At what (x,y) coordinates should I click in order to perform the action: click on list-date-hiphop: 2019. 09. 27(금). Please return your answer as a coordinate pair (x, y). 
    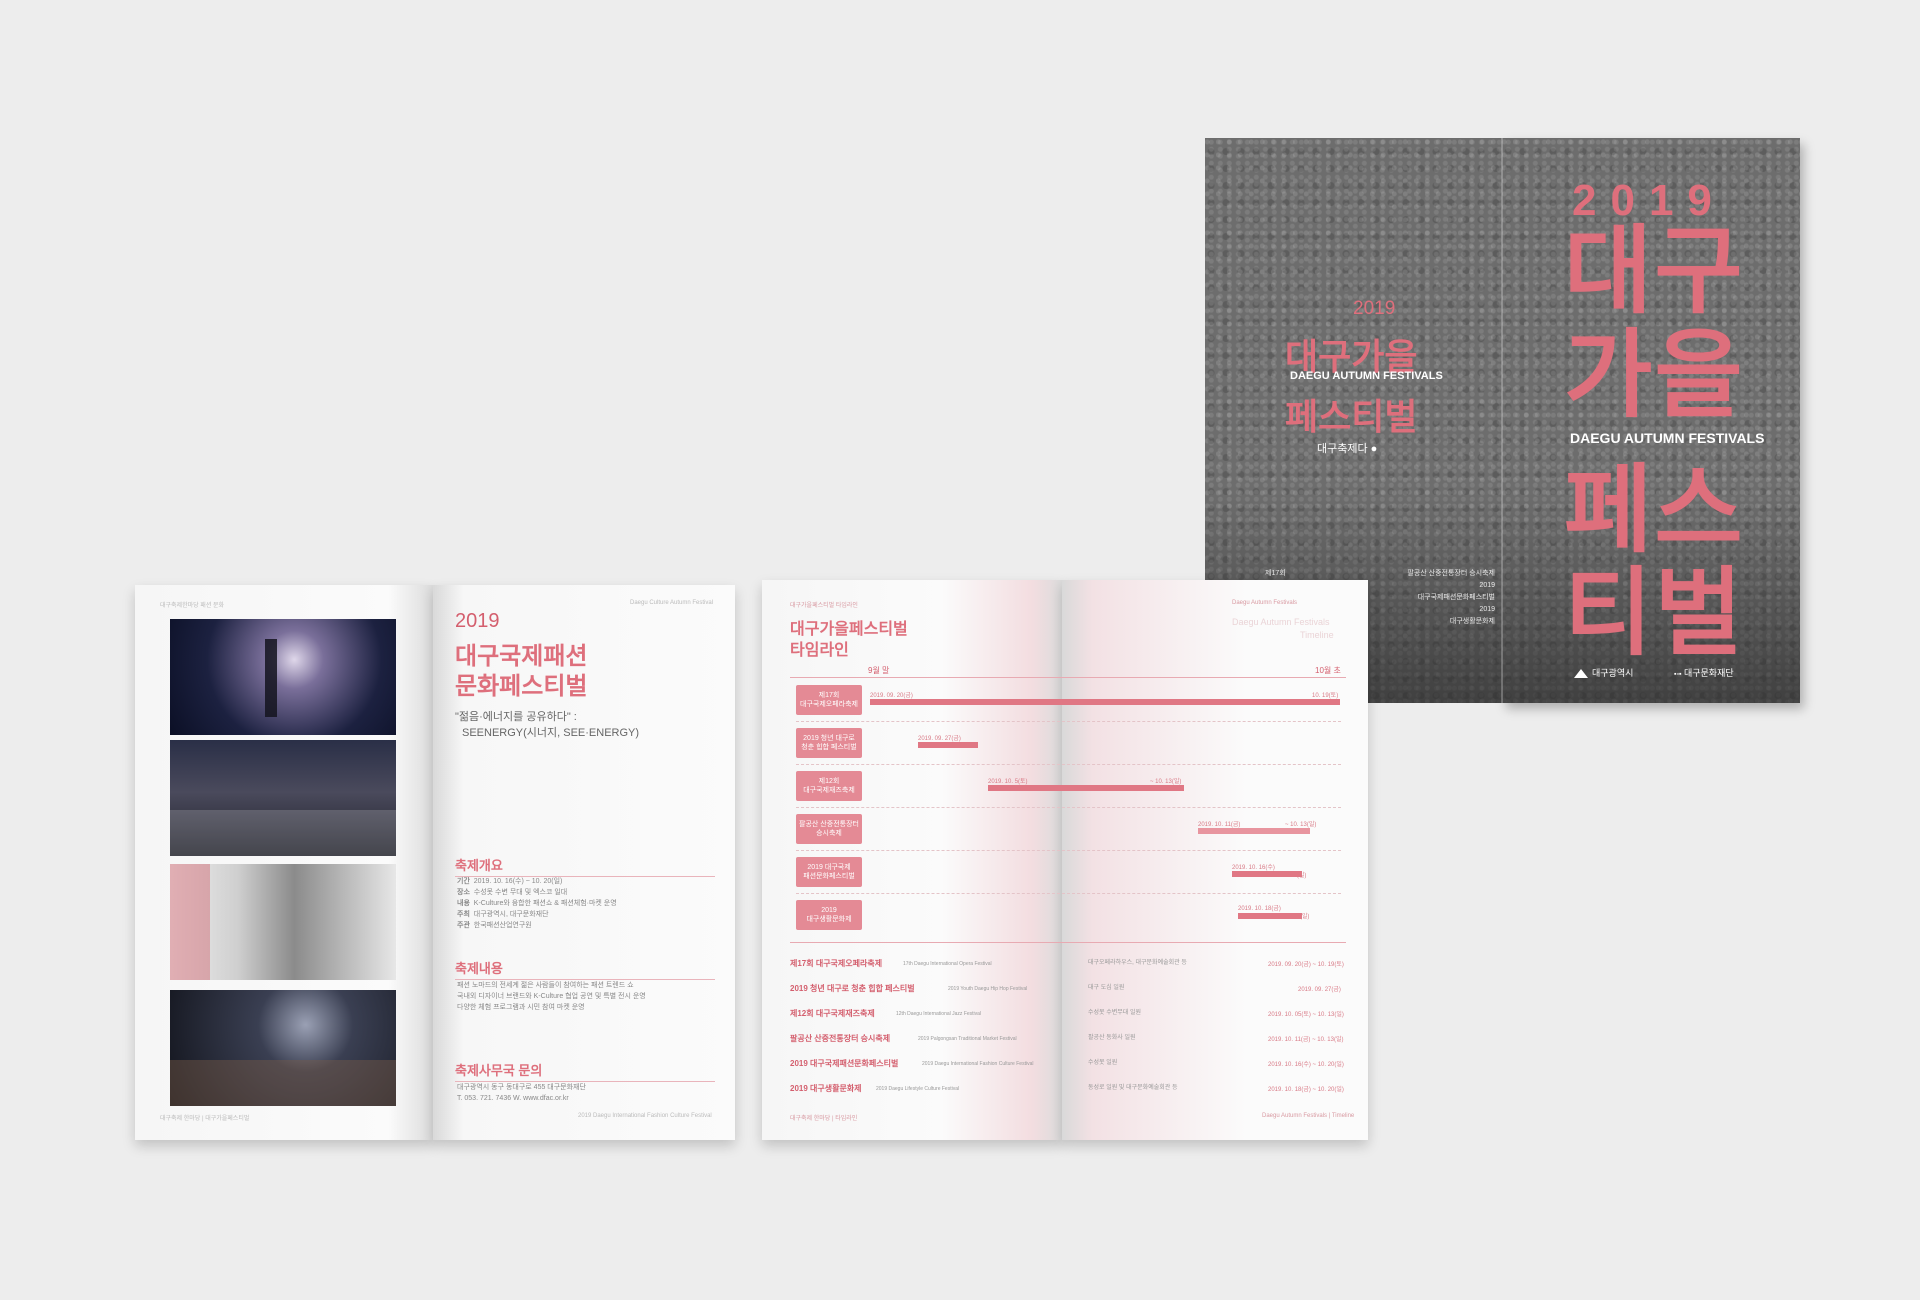
    Looking at the image, I should click on (1319, 990).